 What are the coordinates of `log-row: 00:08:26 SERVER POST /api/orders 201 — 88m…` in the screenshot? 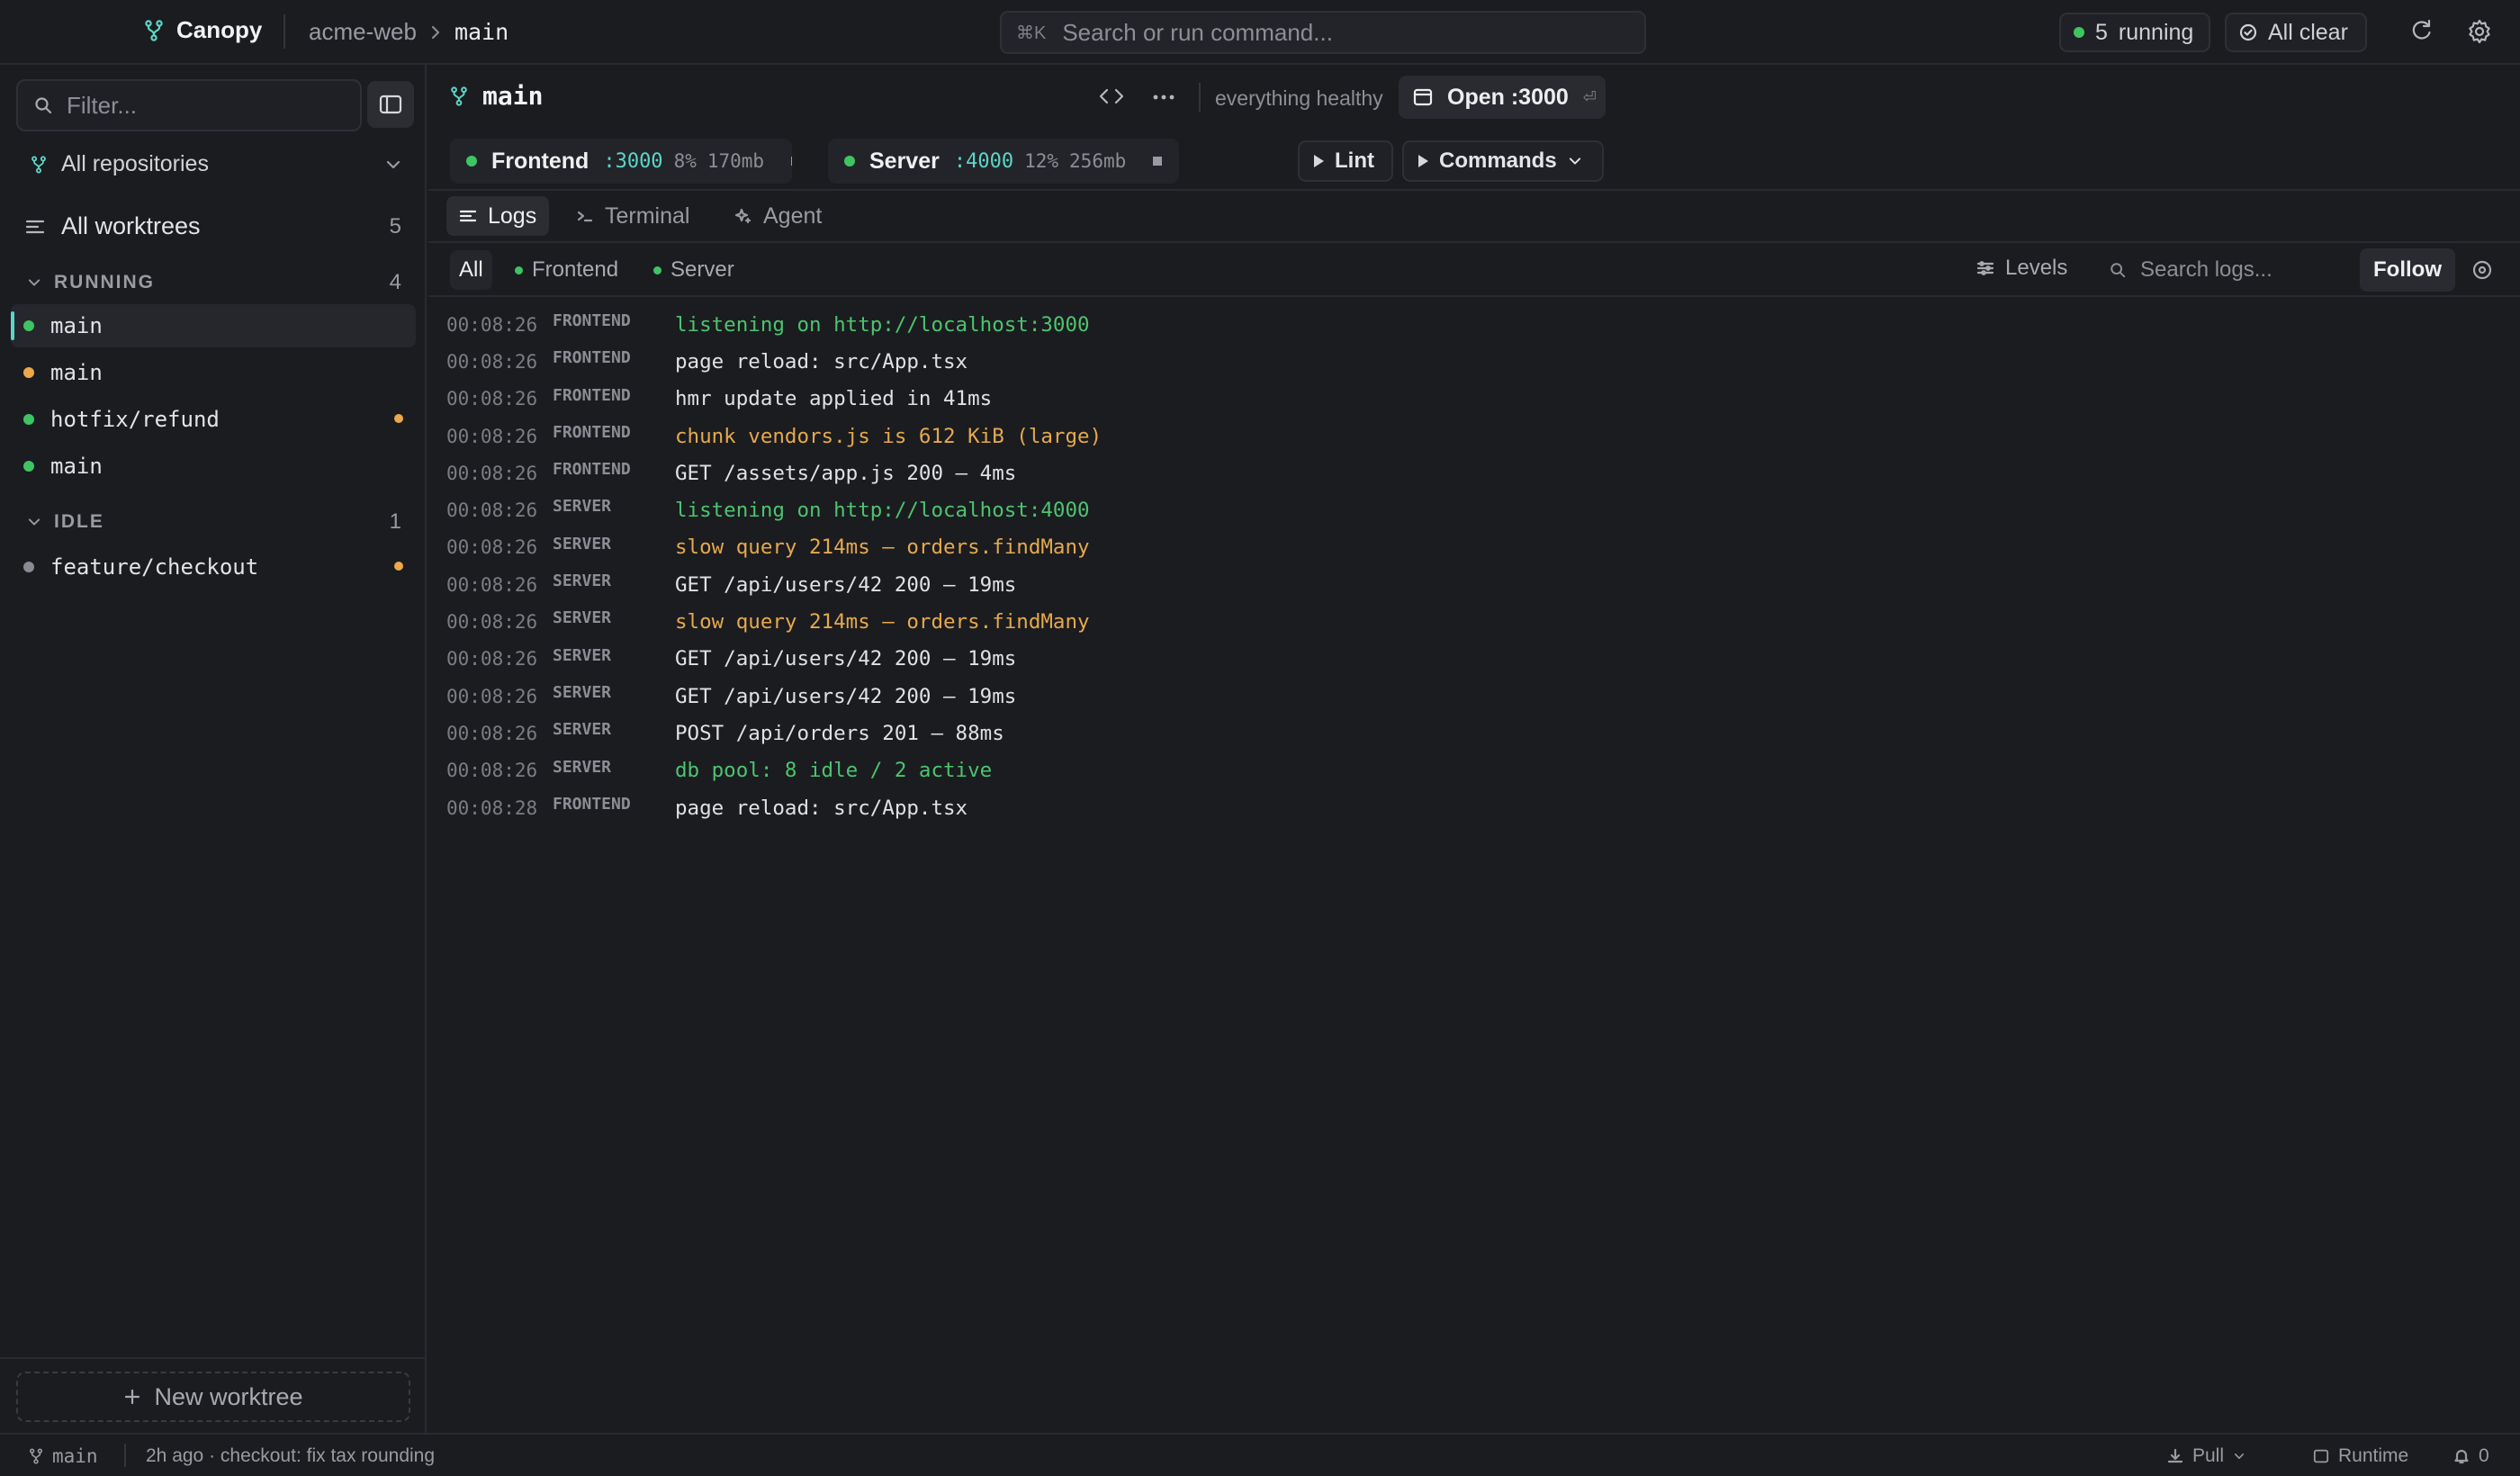 It's located at (1472, 733).